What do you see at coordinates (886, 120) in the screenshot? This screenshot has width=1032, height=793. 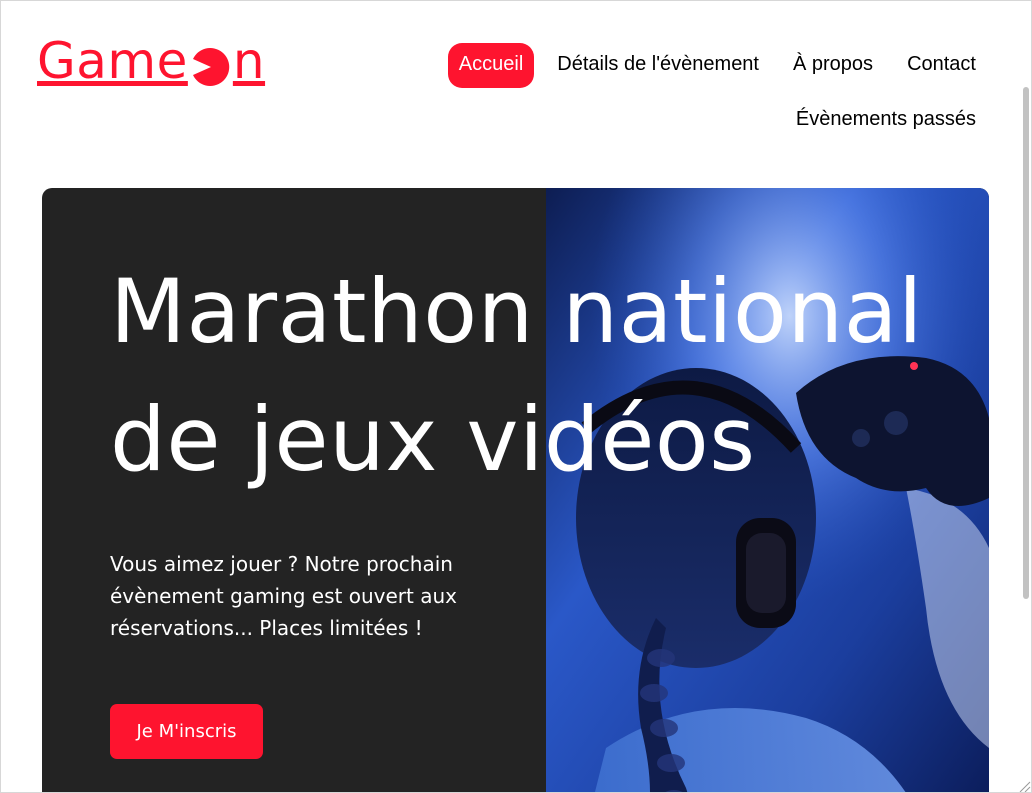 I see `nav-item-evenements-passes: Évènements passés` at bounding box center [886, 120].